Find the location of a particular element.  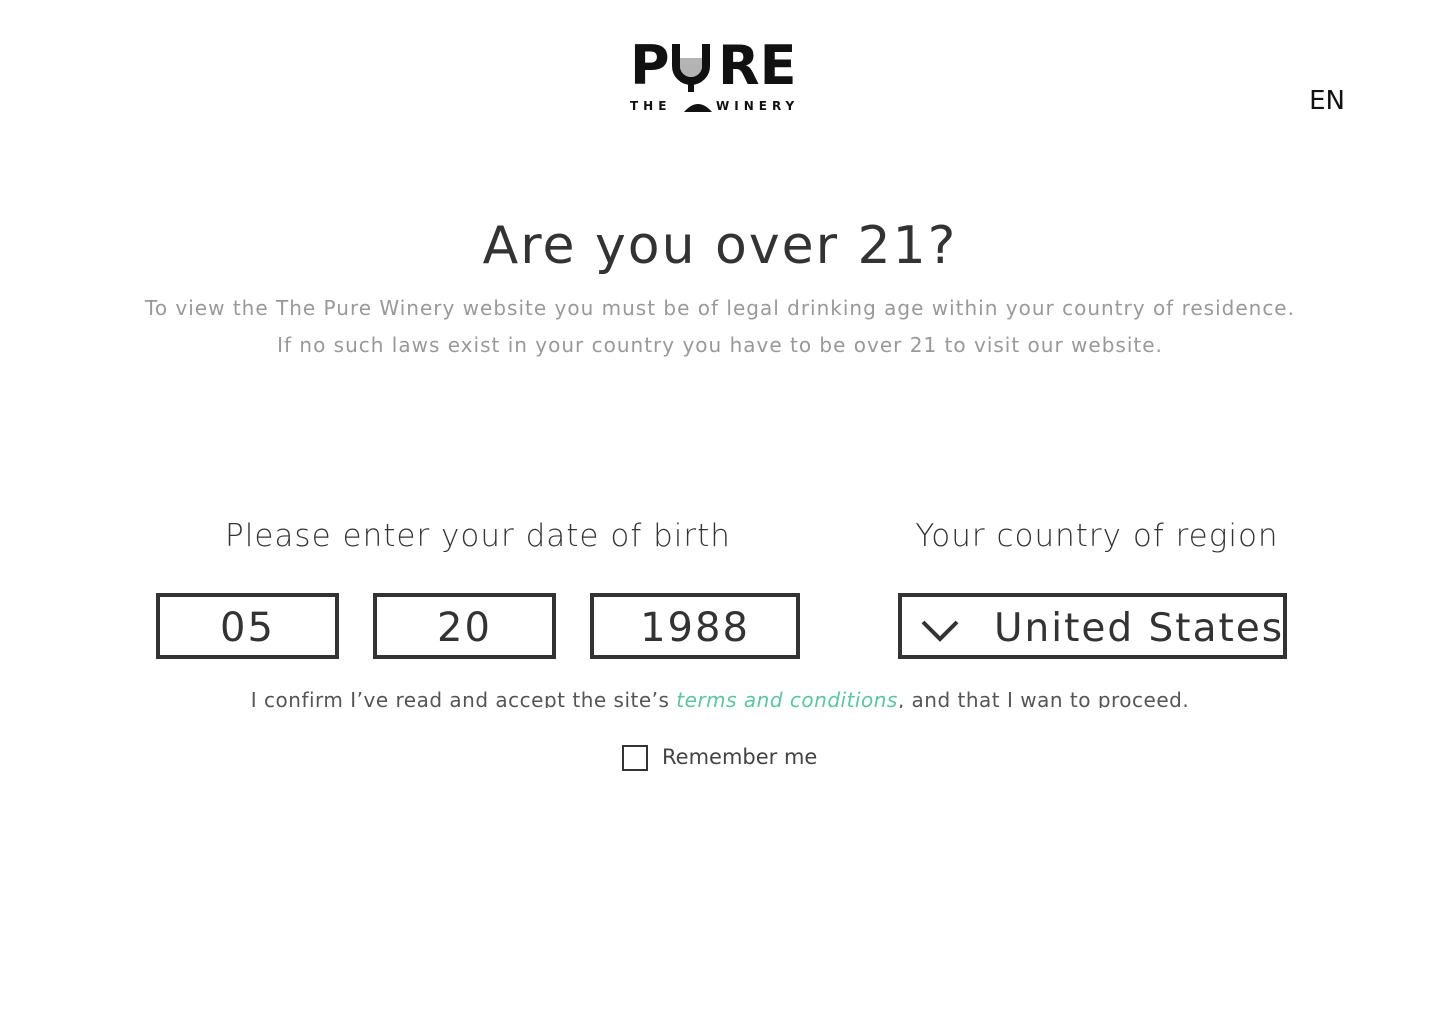

confirm-suffix: , and that I wan to proceed. is located at coordinates (1043, 698).